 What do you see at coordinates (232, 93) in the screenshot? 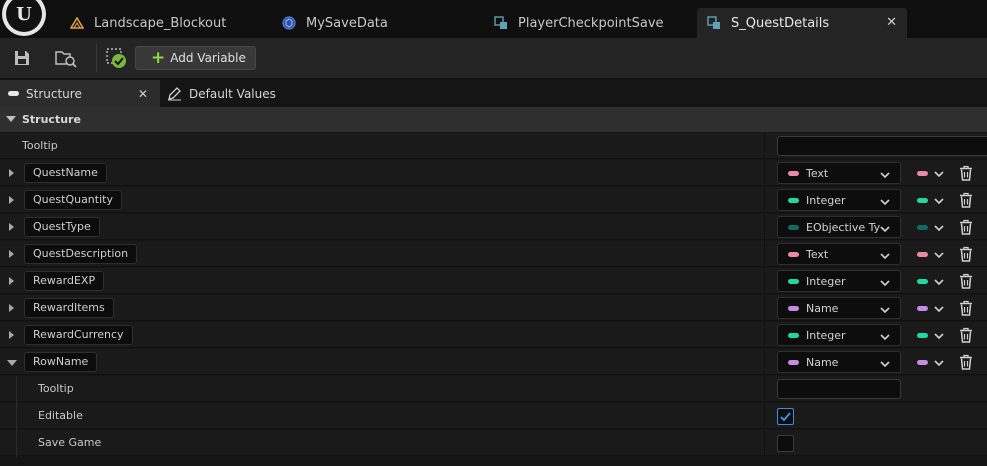
I see `tab-default-values: Default Values` at bounding box center [232, 93].